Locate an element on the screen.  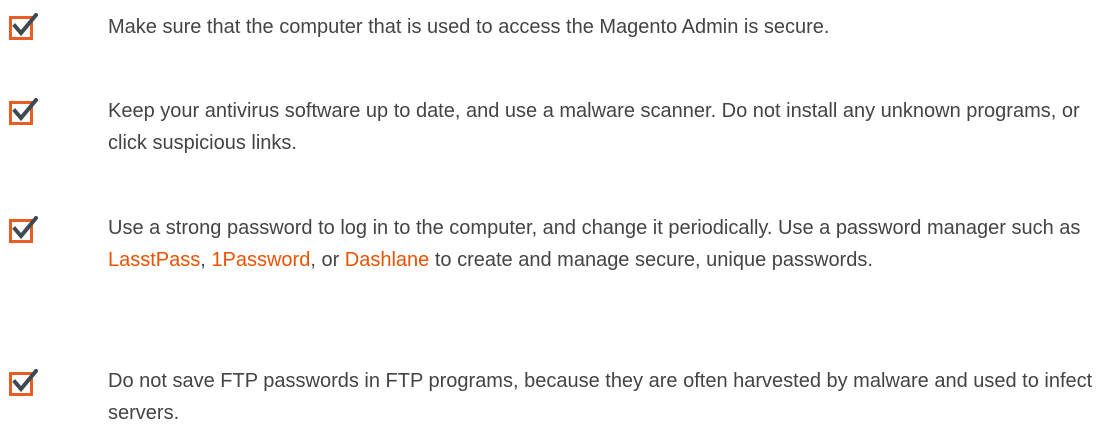
dashlane-link: Dashlane is located at coordinates (387, 260).